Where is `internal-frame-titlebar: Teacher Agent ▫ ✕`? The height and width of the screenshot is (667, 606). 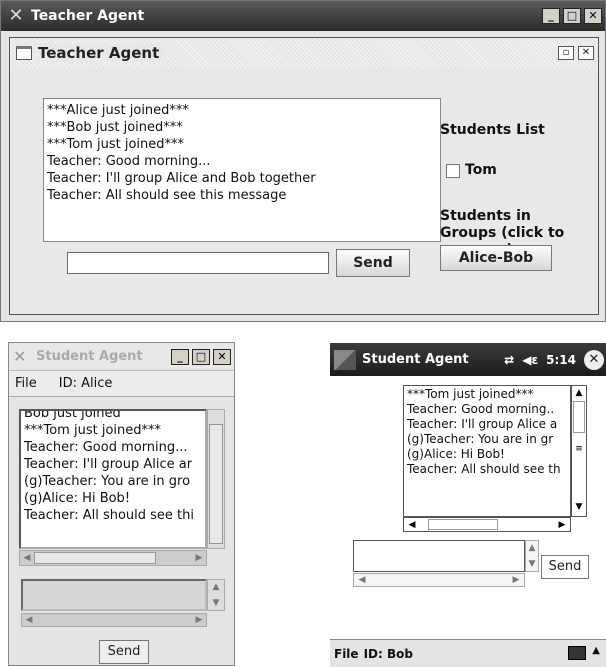
internal-frame-titlebar: Teacher Agent ▫ ✕ is located at coordinates (304, 53).